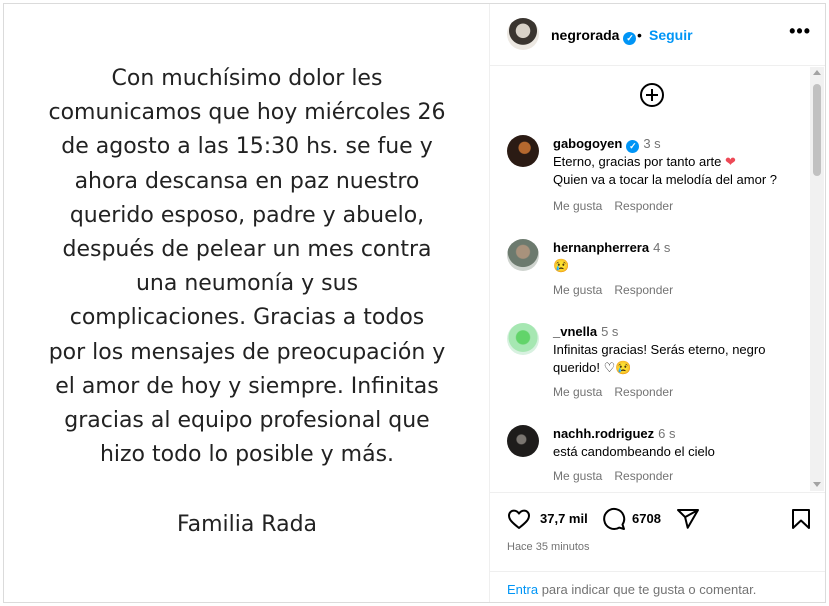 The height and width of the screenshot is (606, 829). What do you see at coordinates (817, 279) in the screenshot?
I see `comments-scrollbar` at bounding box center [817, 279].